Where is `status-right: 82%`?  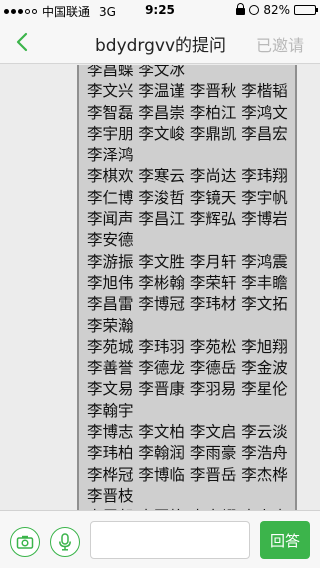
status-right: 82% is located at coordinates (277, 10).